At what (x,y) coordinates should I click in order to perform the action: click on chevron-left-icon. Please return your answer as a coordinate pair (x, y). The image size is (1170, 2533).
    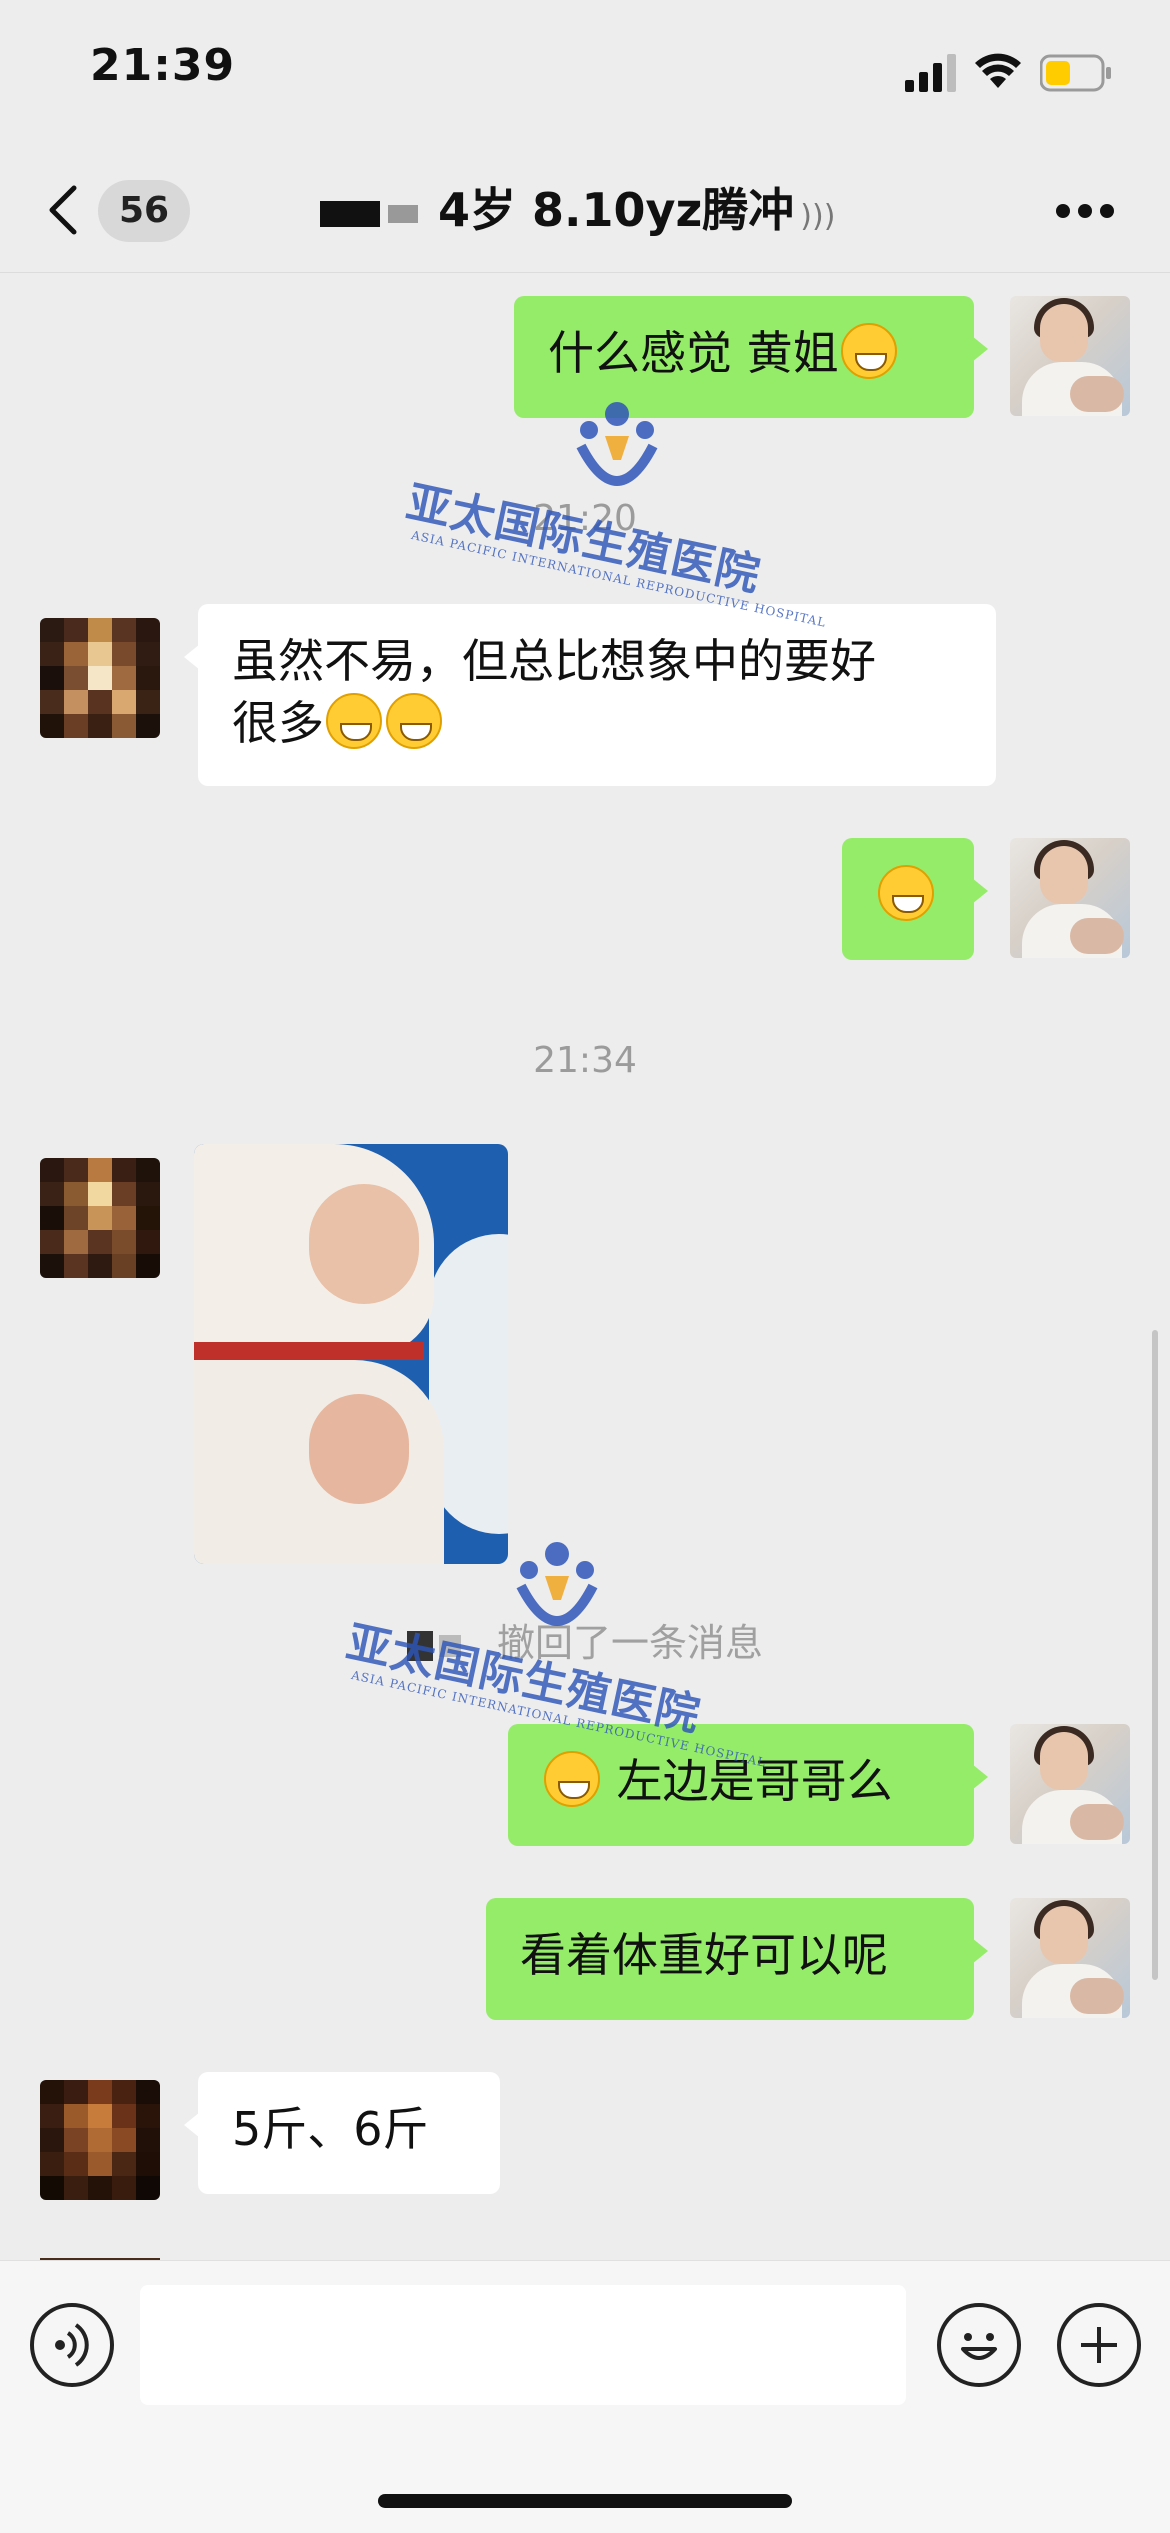
    Looking at the image, I should click on (65, 210).